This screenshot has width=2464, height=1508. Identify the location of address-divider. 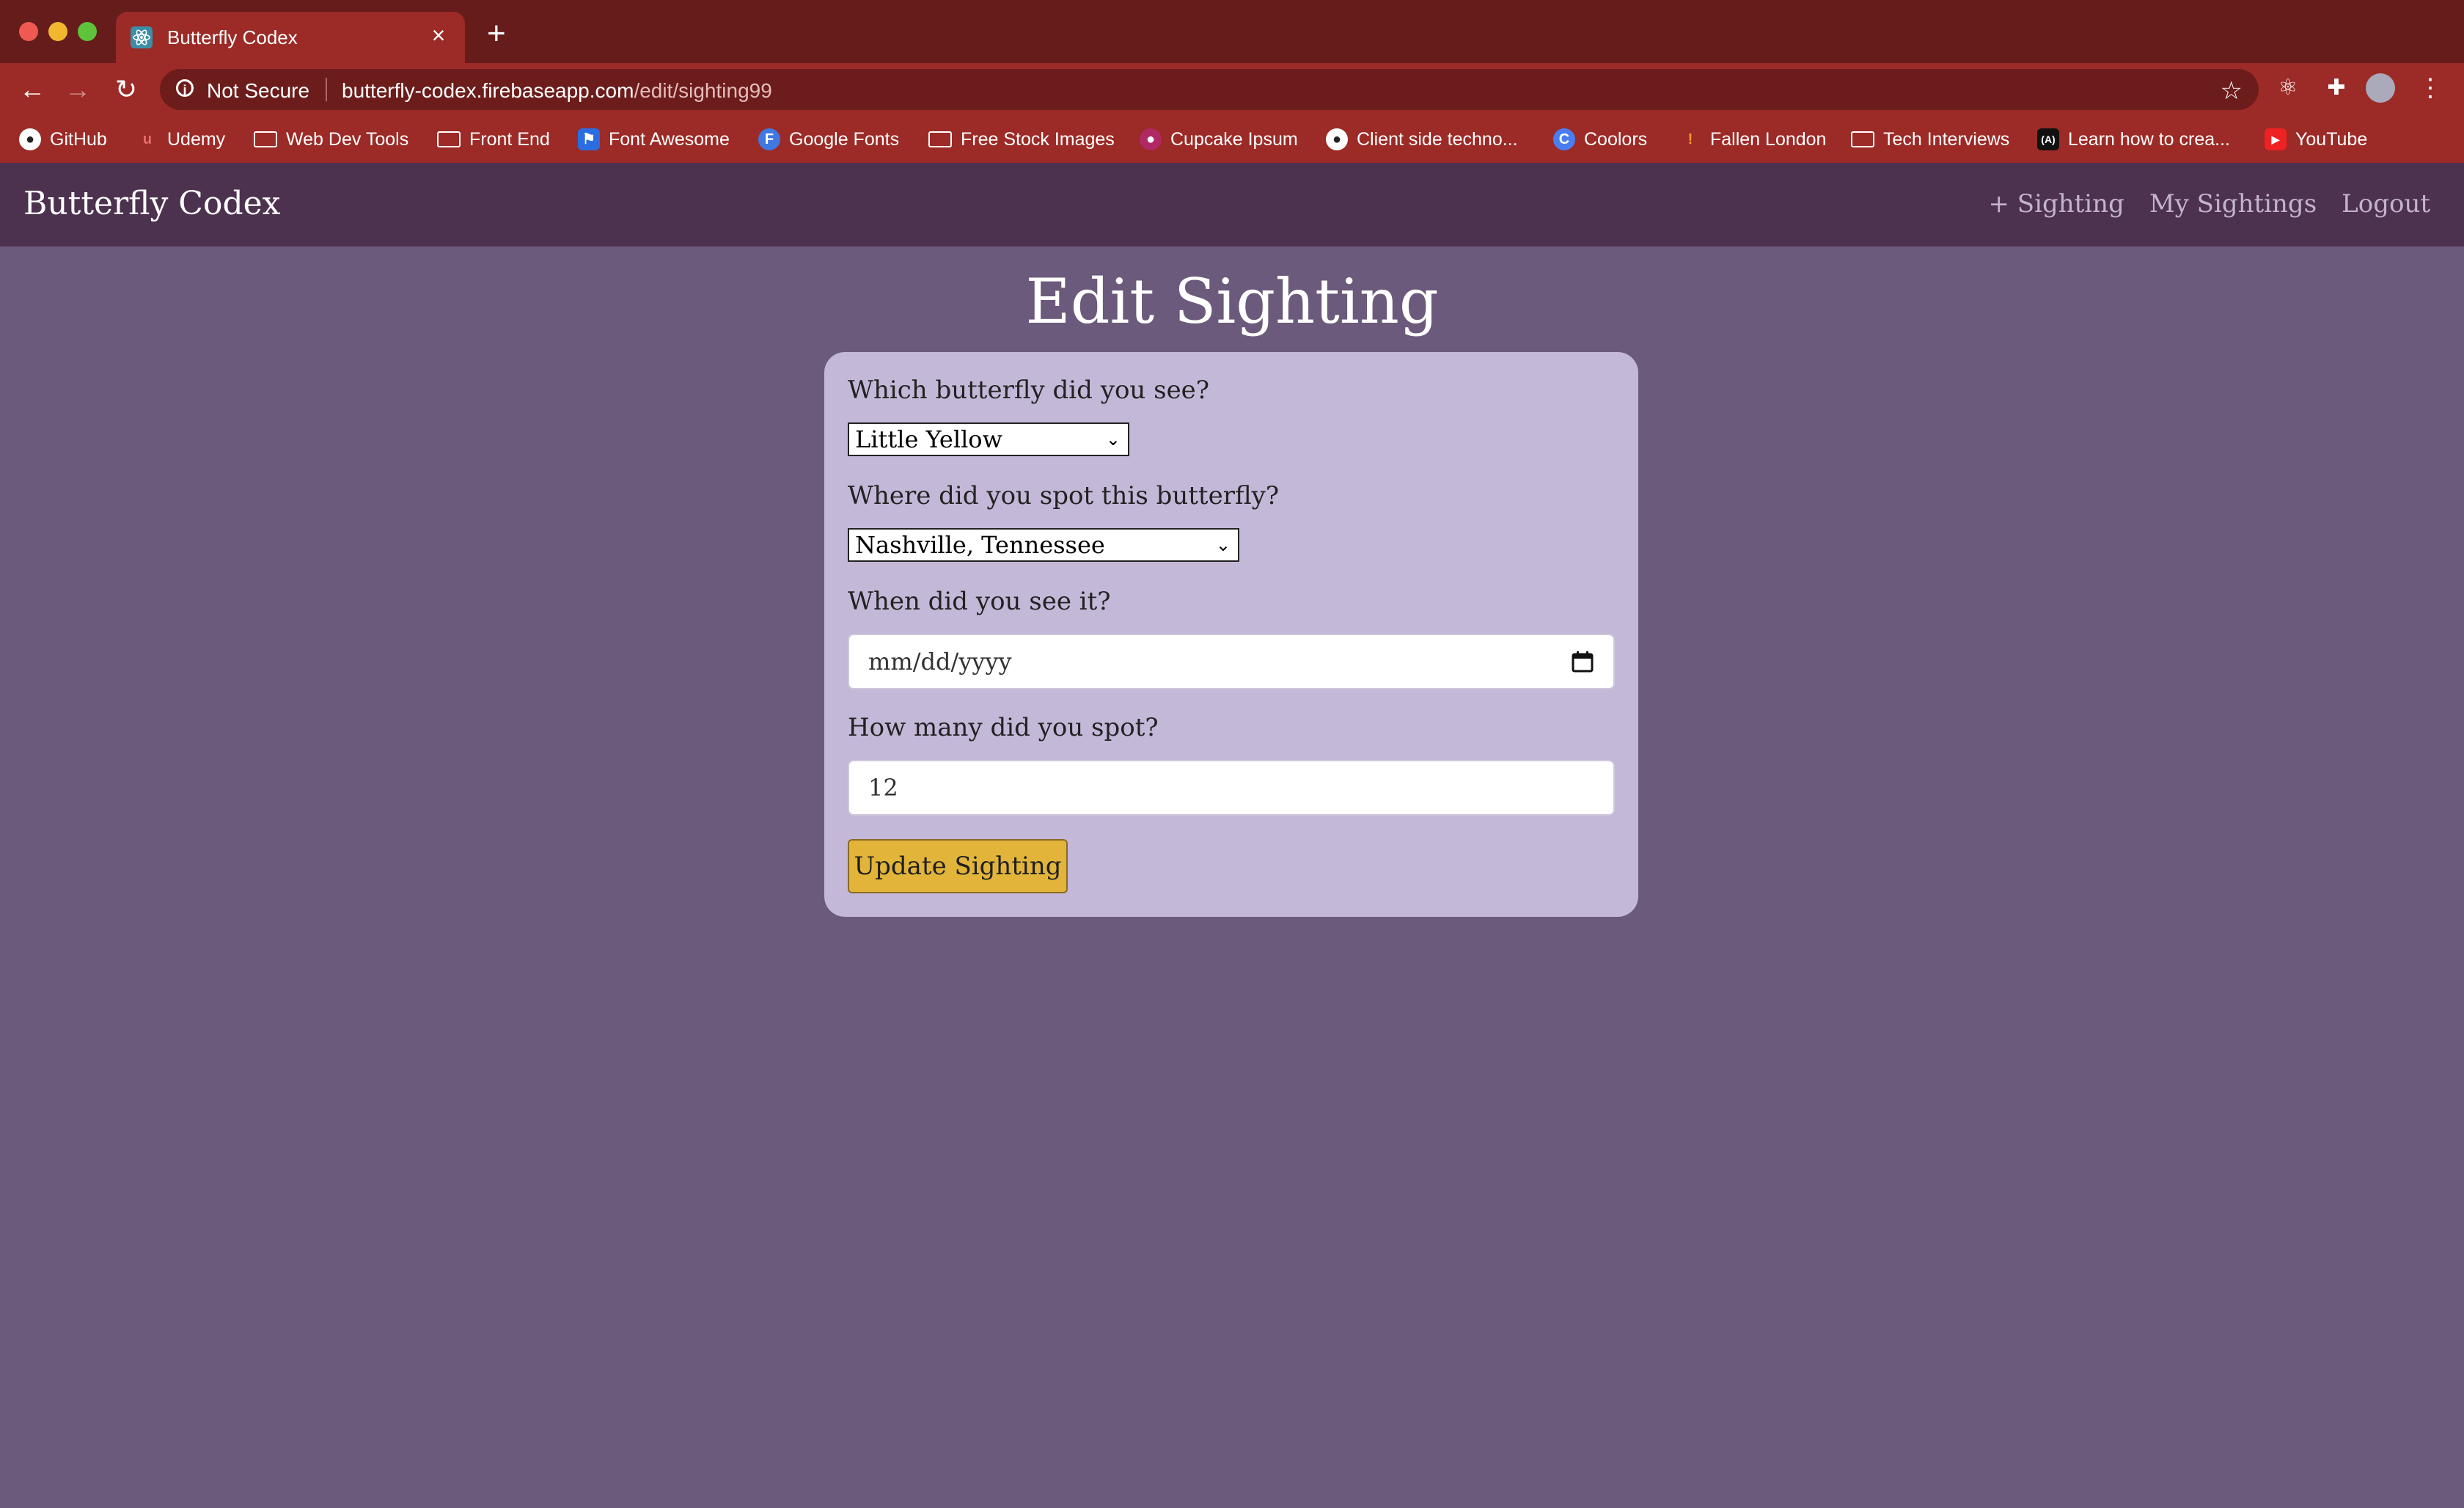
(326, 89).